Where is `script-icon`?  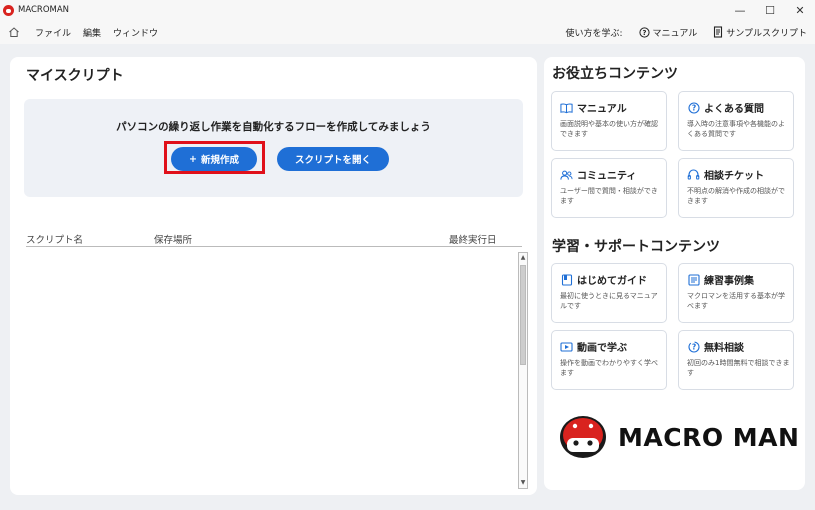 script-icon is located at coordinates (718, 32).